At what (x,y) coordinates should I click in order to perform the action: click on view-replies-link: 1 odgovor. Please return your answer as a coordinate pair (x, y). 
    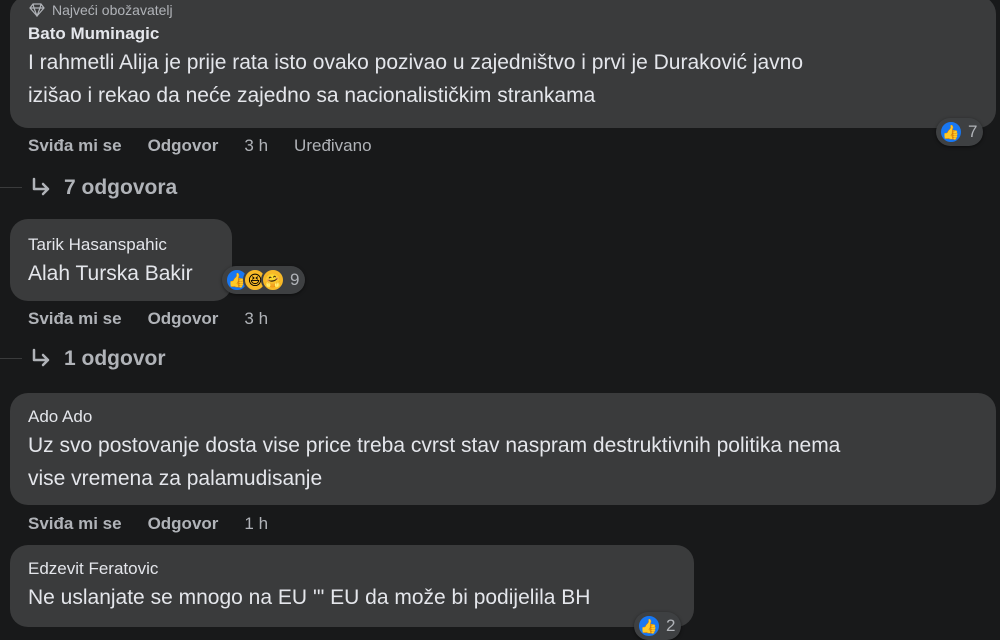
    Looking at the image, I should click on (98, 359).